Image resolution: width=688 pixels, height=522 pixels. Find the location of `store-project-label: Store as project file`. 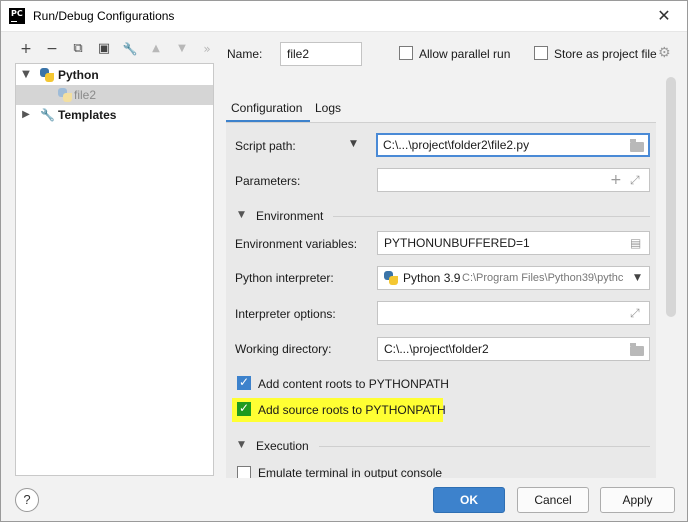

store-project-label: Store as project file is located at coordinates (605, 54).